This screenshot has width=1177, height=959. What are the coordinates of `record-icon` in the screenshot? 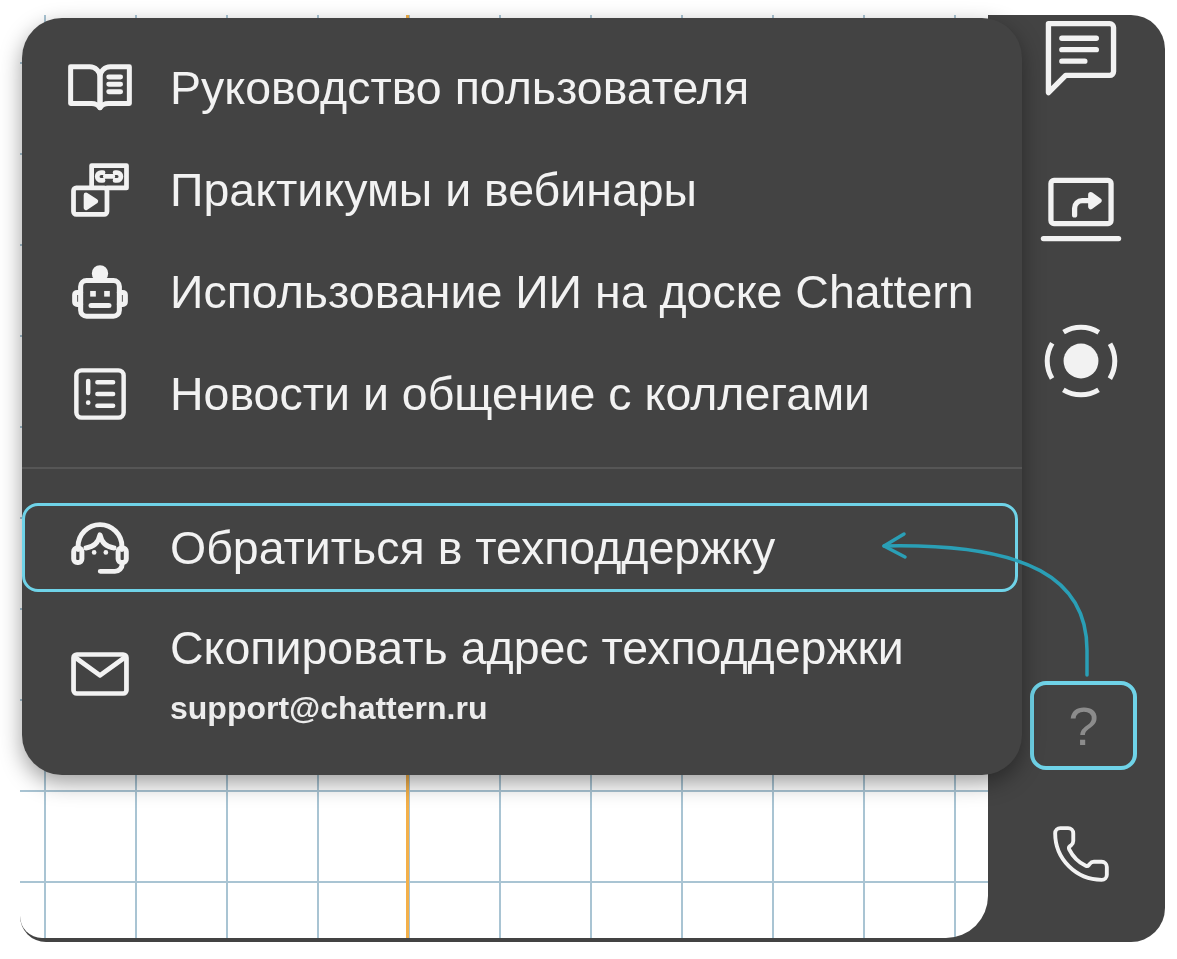 It's located at (1080, 361).